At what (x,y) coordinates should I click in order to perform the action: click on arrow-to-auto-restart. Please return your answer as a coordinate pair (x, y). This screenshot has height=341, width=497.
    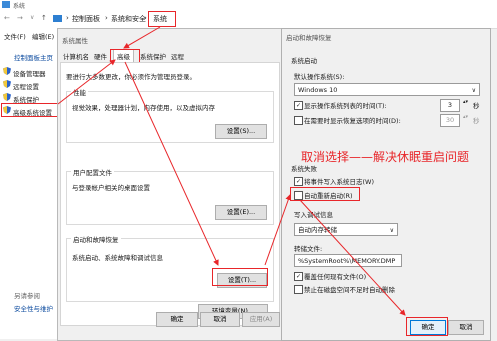
    Looking at the image, I should click on (278, 230).